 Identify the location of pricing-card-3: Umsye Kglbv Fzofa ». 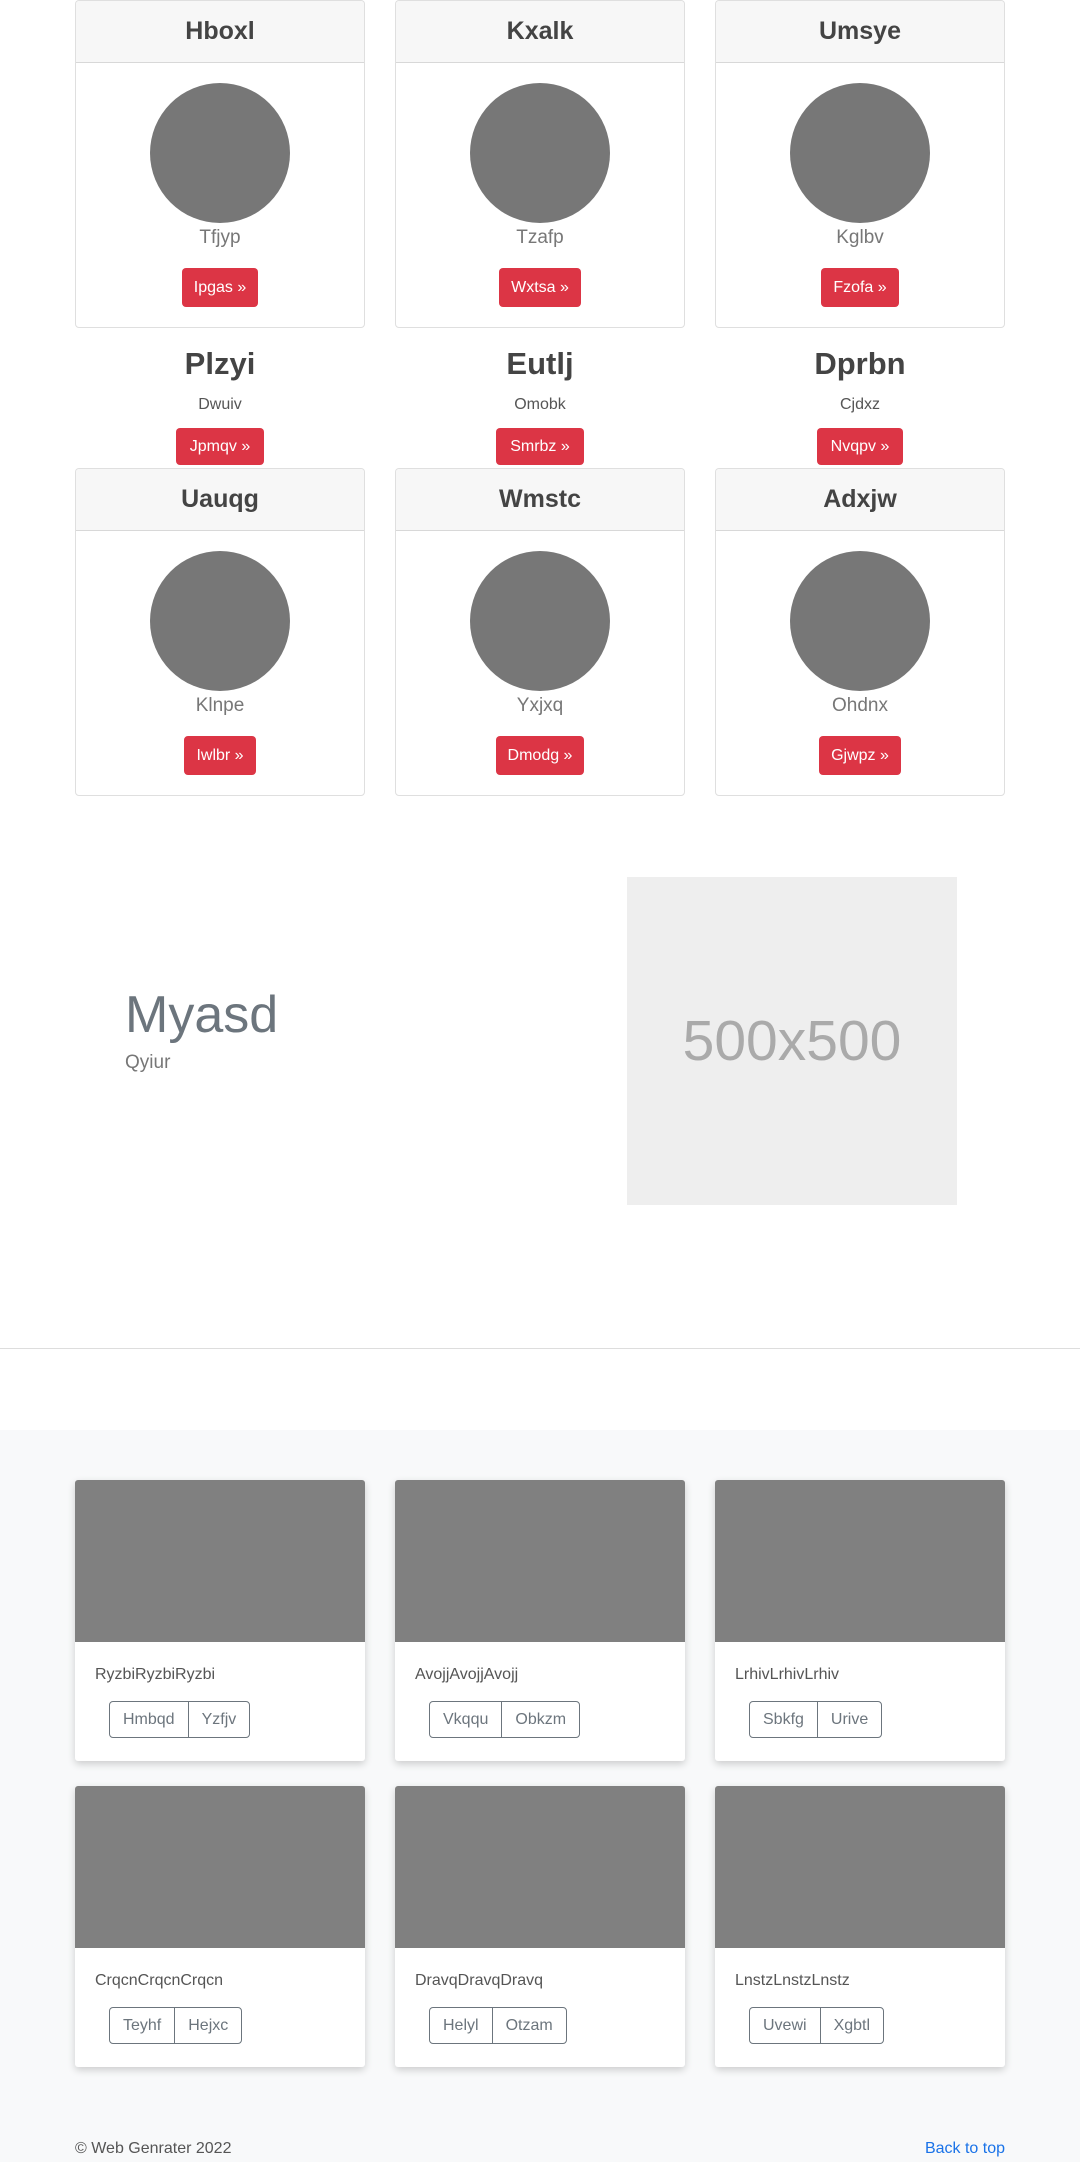
(860, 164).